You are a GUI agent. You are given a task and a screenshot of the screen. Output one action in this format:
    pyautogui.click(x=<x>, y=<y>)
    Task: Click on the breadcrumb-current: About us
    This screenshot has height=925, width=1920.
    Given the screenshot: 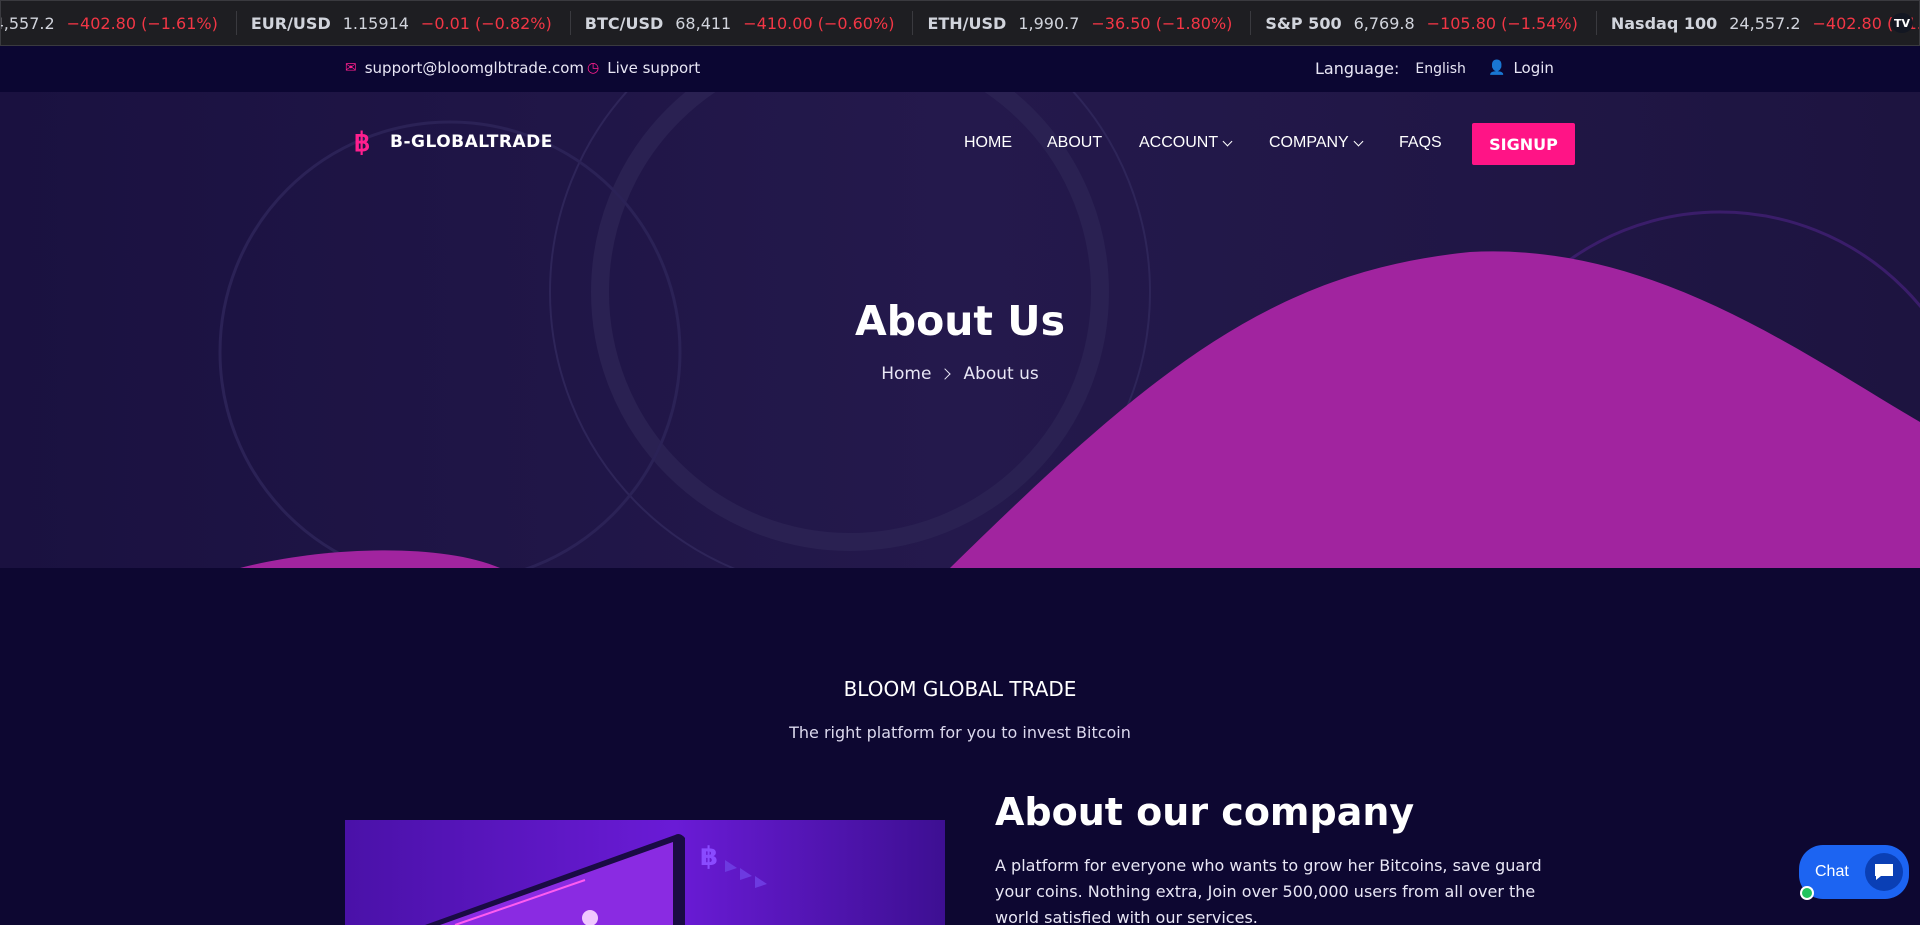 What is the action you would take?
    pyautogui.click(x=1001, y=374)
    